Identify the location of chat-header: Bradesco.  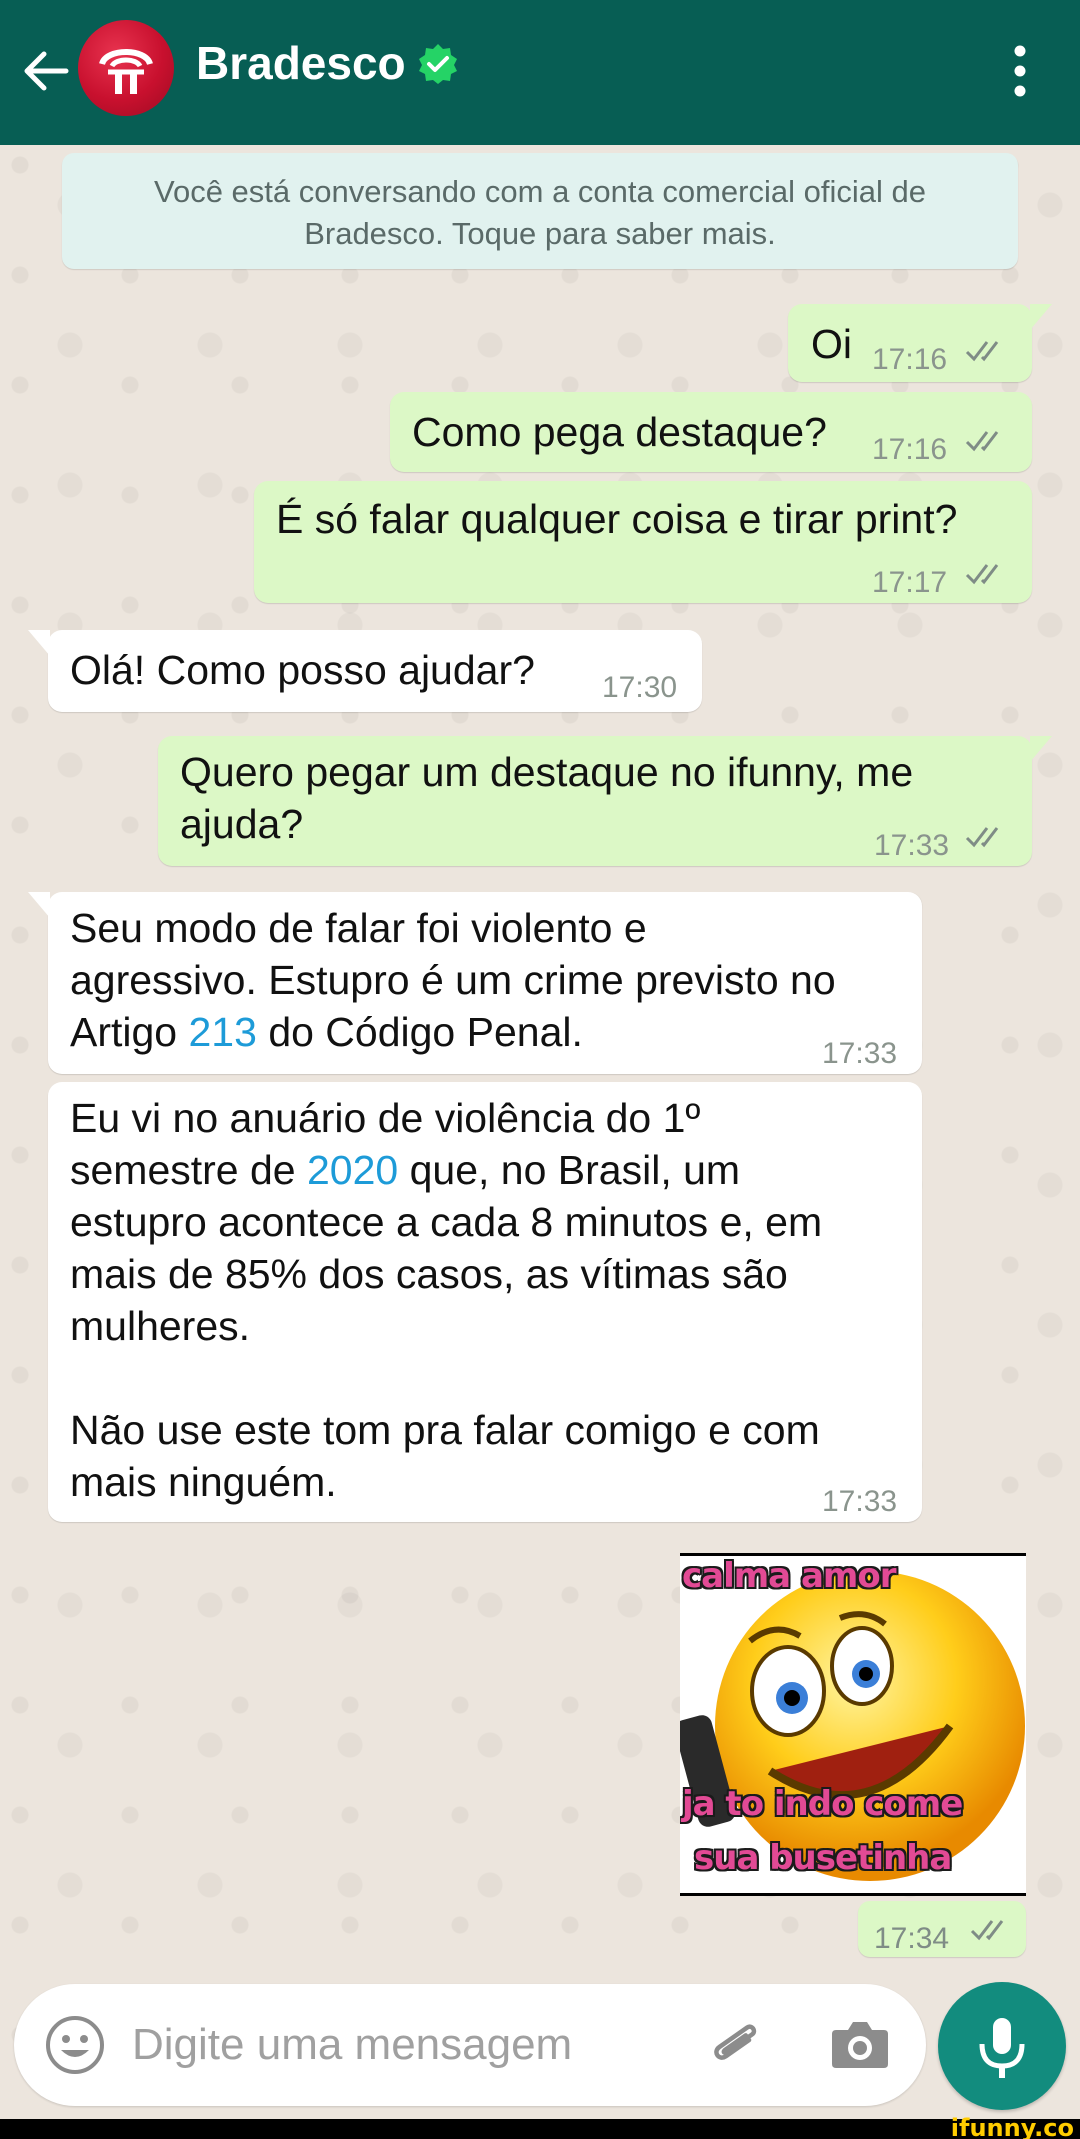
(540, 72).